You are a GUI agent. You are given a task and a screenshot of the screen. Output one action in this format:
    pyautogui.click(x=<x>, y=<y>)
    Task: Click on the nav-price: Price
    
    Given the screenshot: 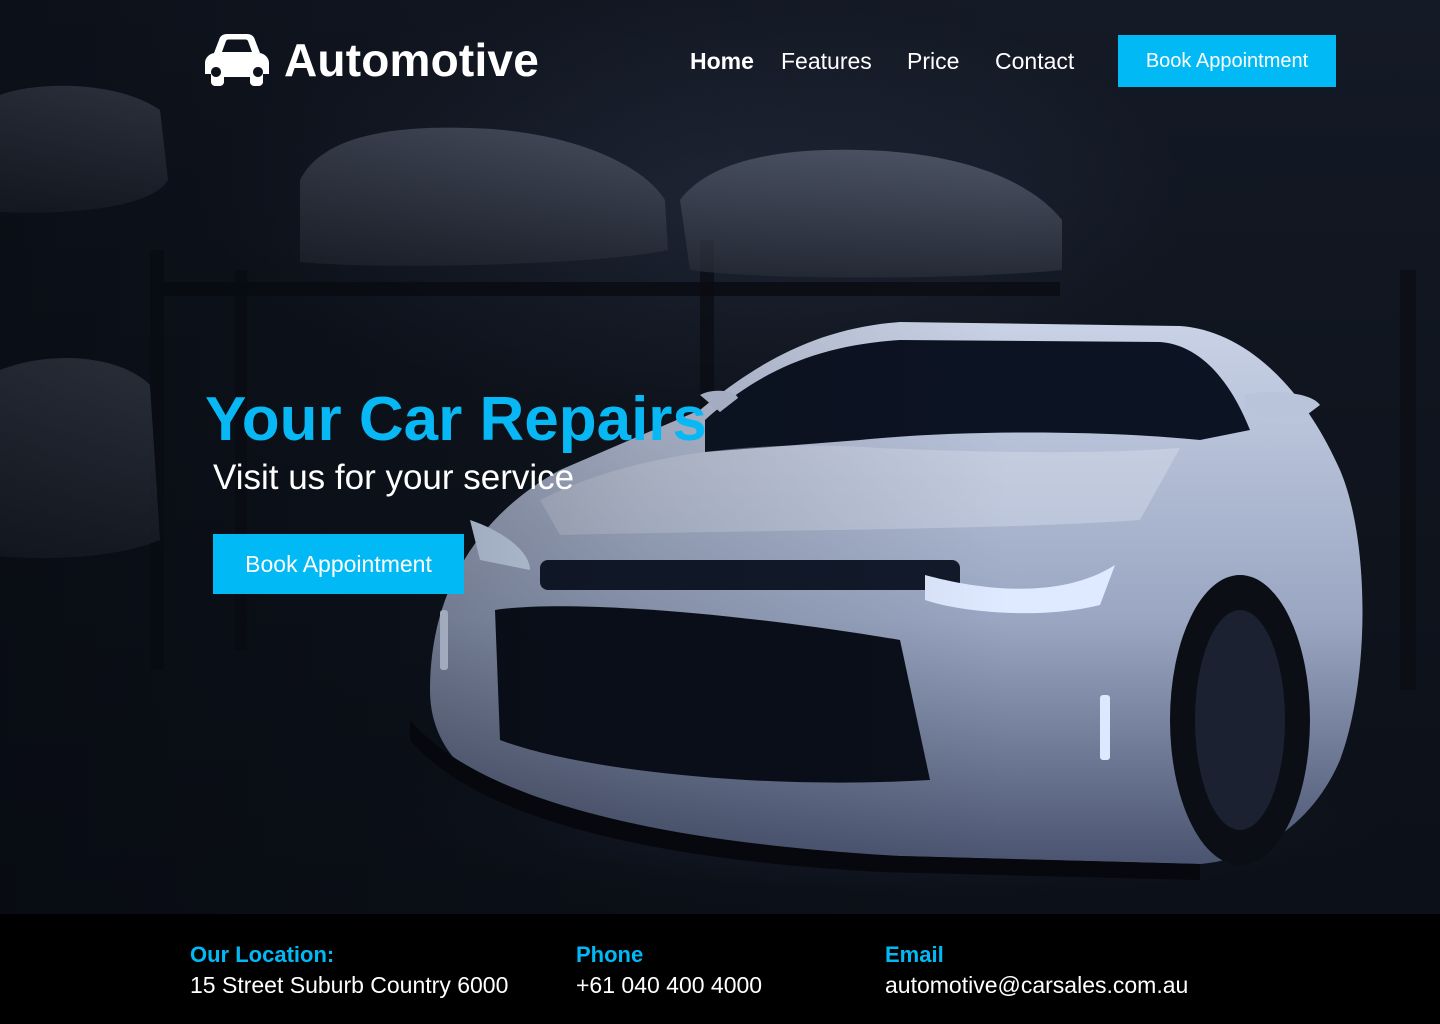 What is the action you would take?
    pyautogui.click(x=933, y=61)
    